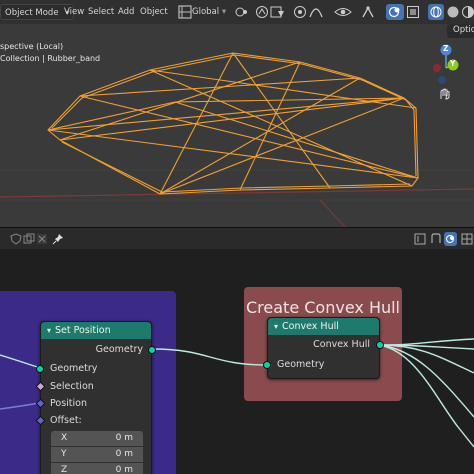 Image resolution: width=474 pixels, height=474 pixels. I want to click on convex-hull-header: ▾ Convex Hull, so click(323, 326).